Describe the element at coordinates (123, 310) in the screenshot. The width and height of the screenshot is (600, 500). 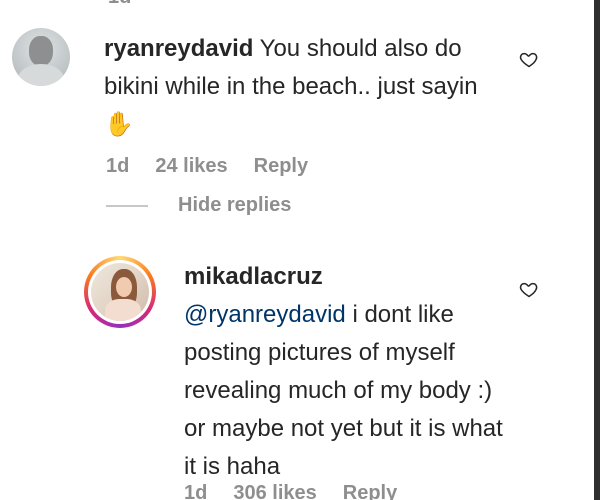
I see `avatar-body` at that location.